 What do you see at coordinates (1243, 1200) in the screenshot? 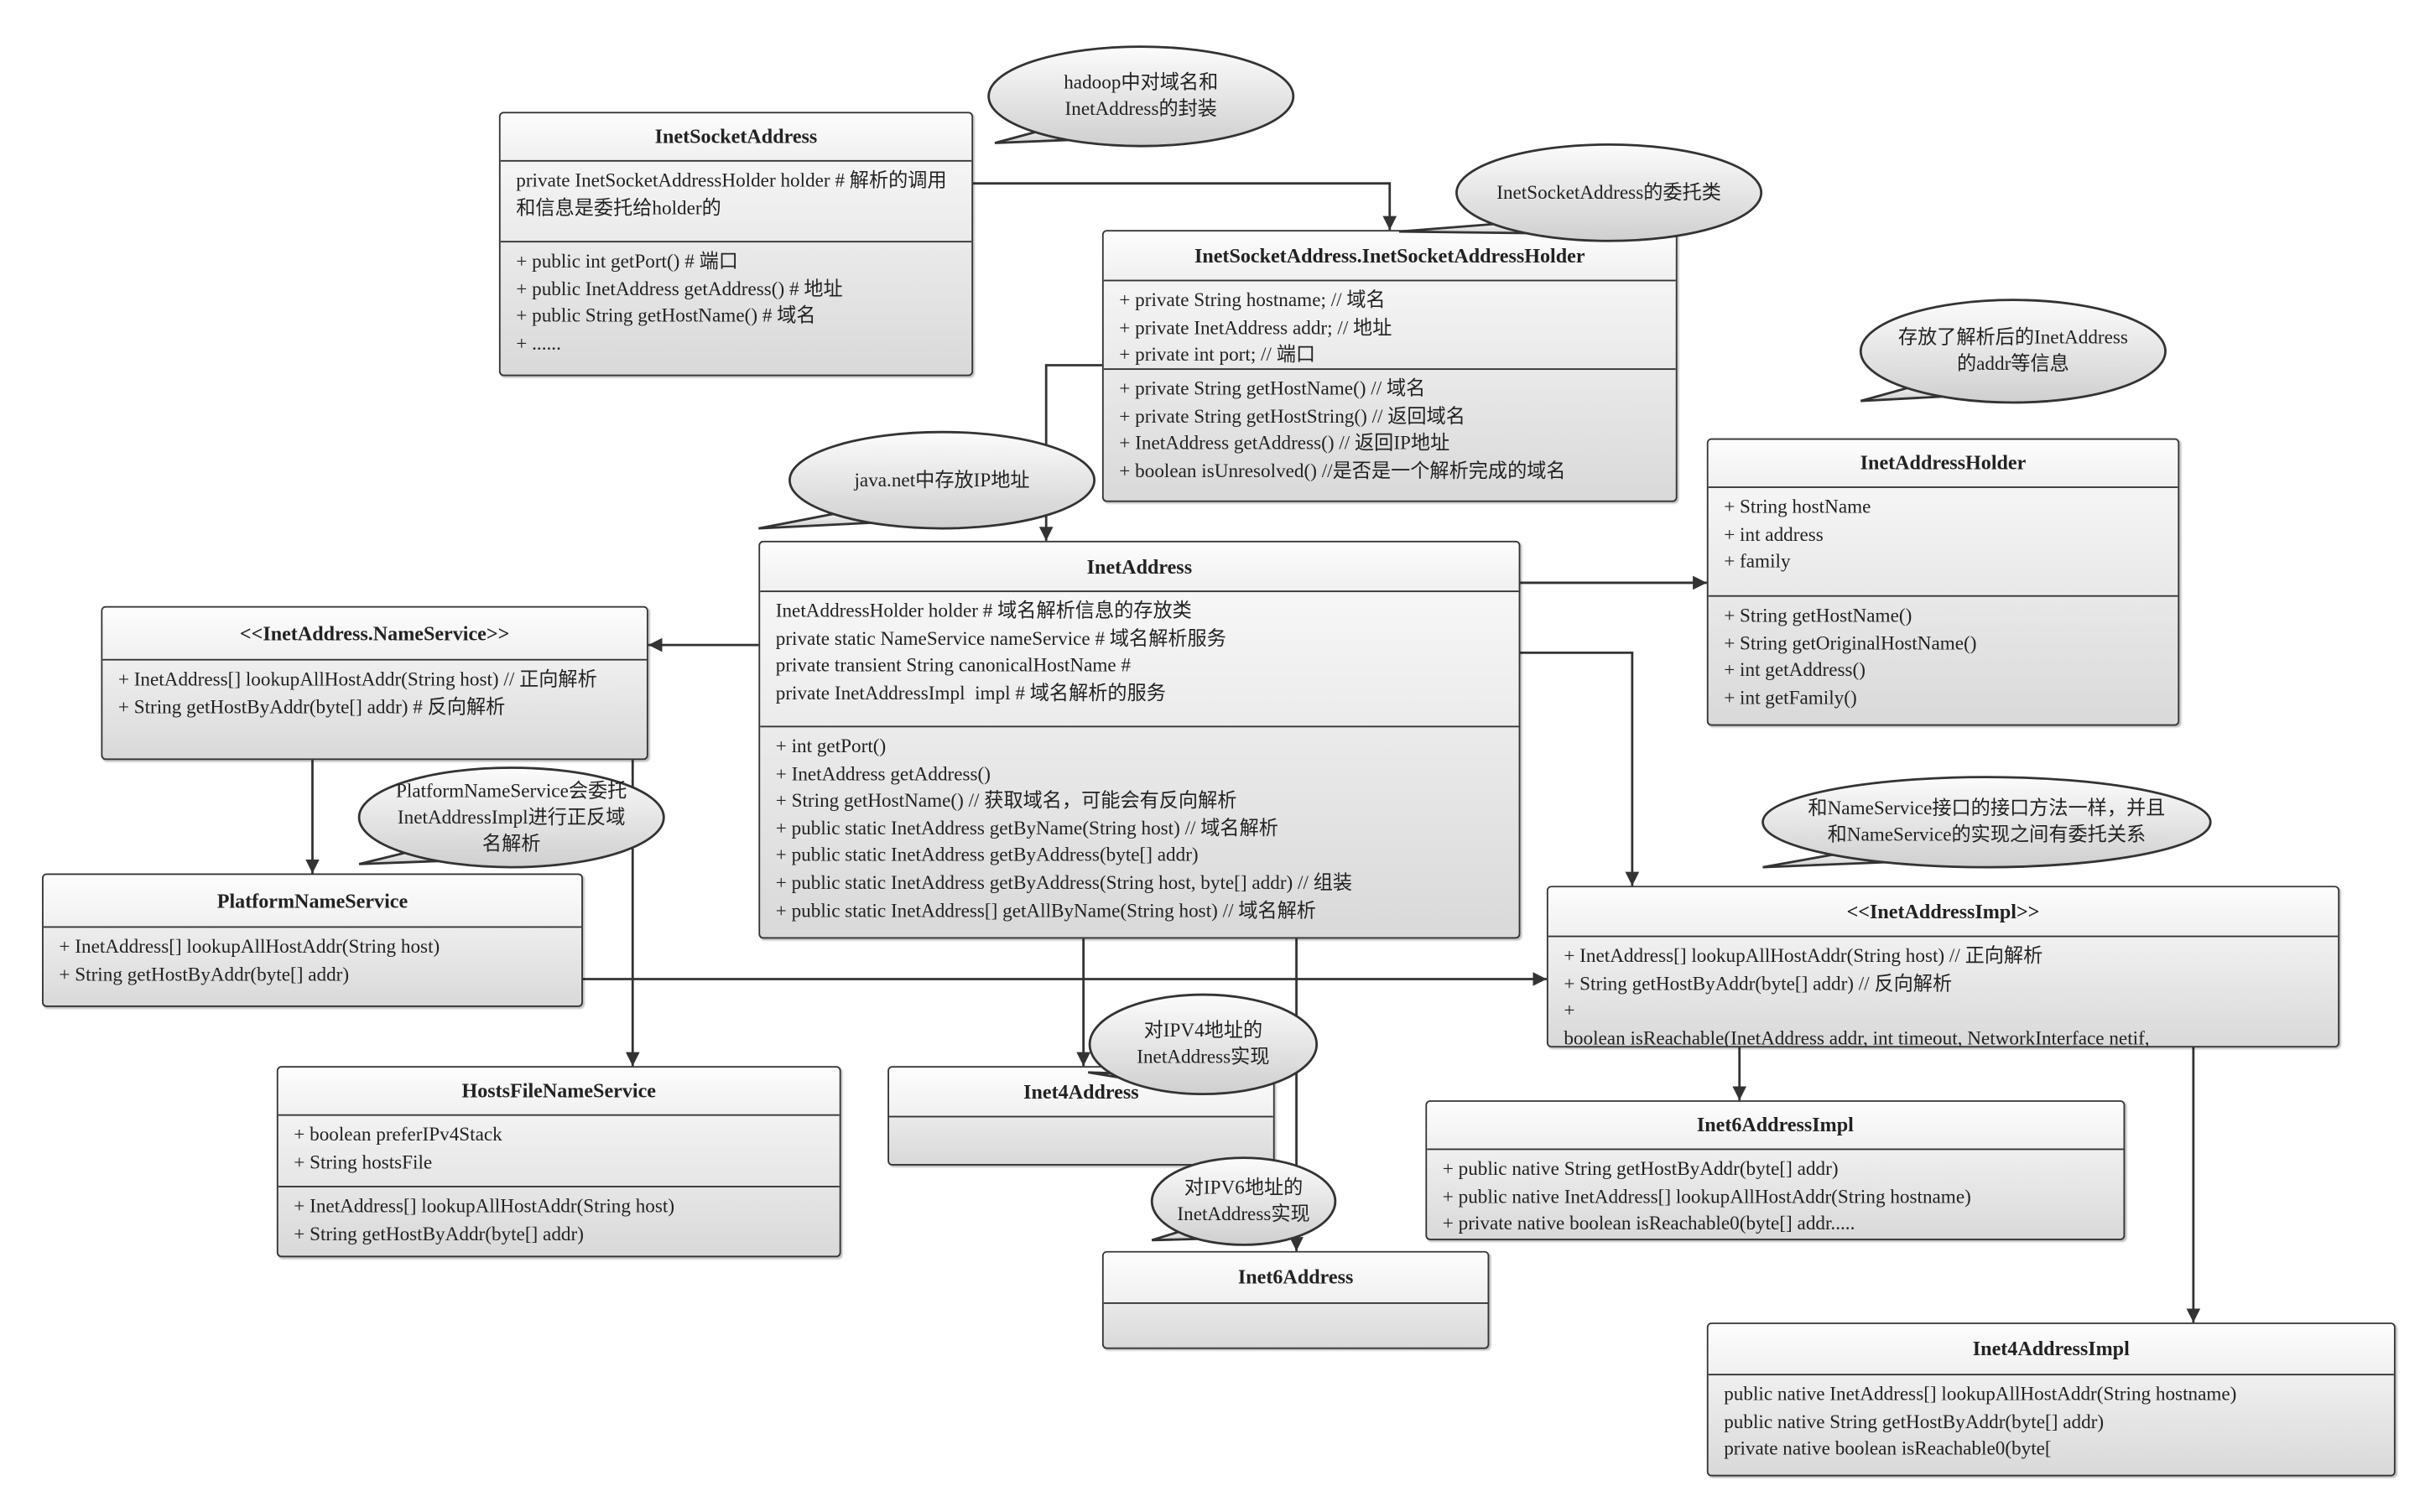
I see `note-text: 对IPV6地址的 InetAddress实现` at bounding box center [1243, 1200].